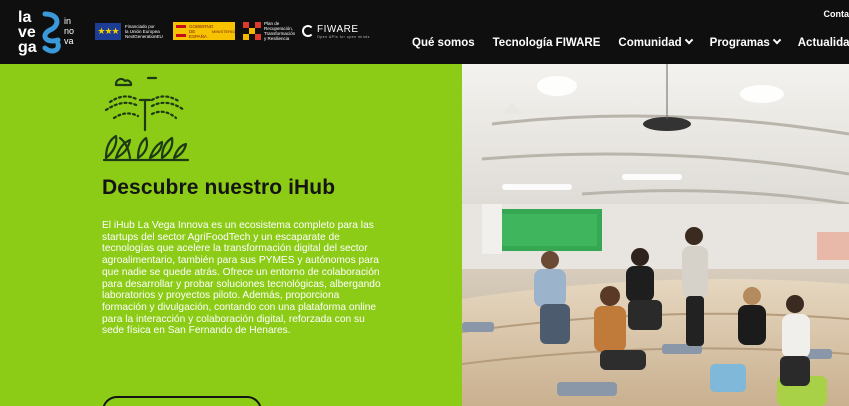  I want to click on nav-label: Qué somos, so click(443, 43).